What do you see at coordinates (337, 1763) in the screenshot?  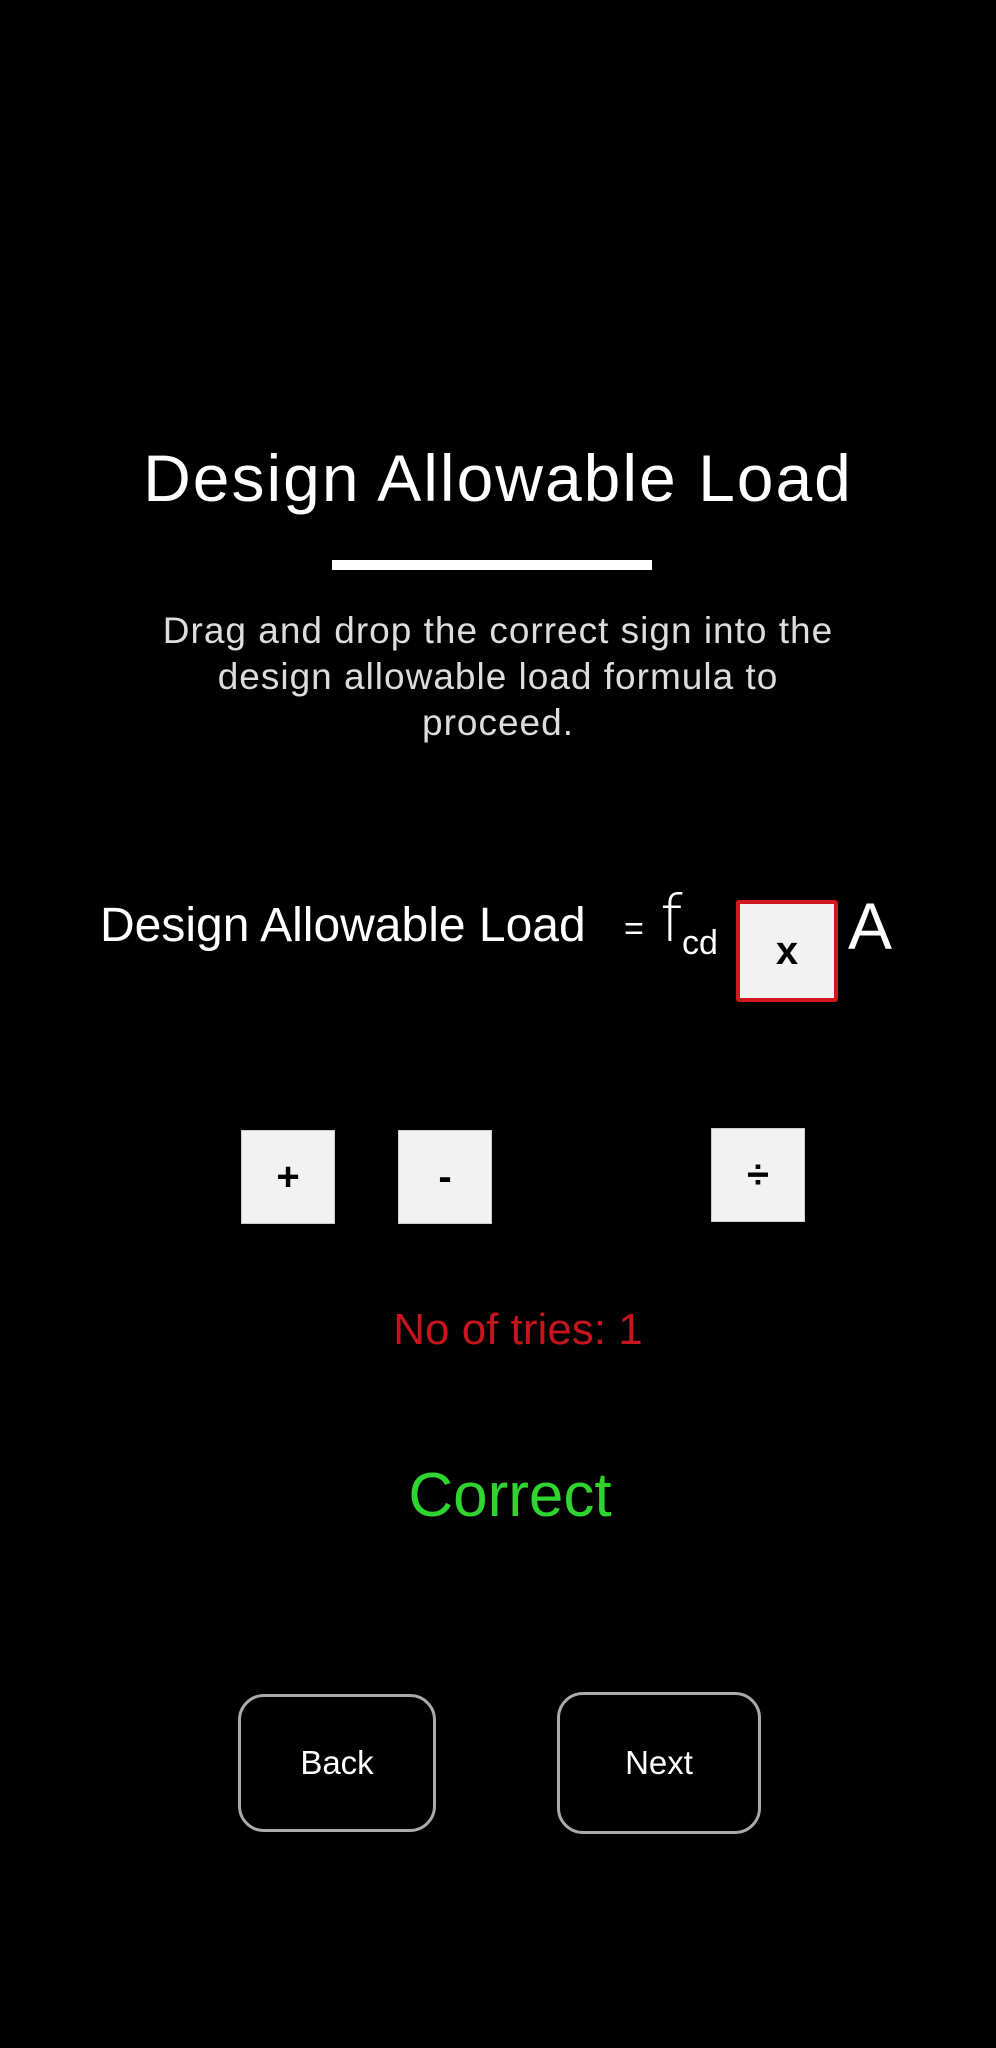 I see `back-button: Back` at bounding box center [337, 1763].